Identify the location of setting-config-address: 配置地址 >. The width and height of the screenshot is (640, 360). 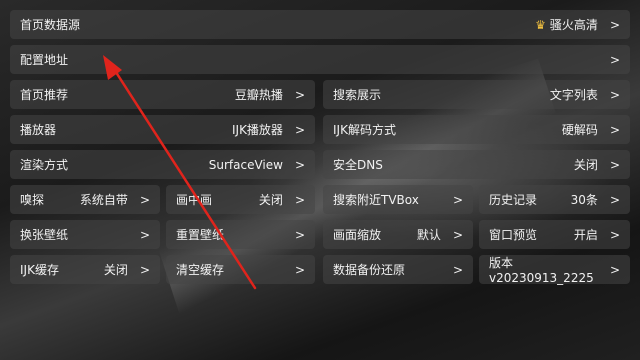
(320, 59).